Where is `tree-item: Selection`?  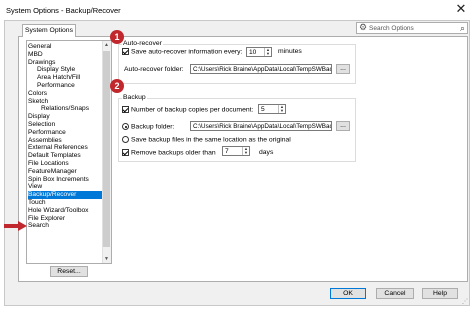
tree-item: Selection is located at coordinates (41, 125).